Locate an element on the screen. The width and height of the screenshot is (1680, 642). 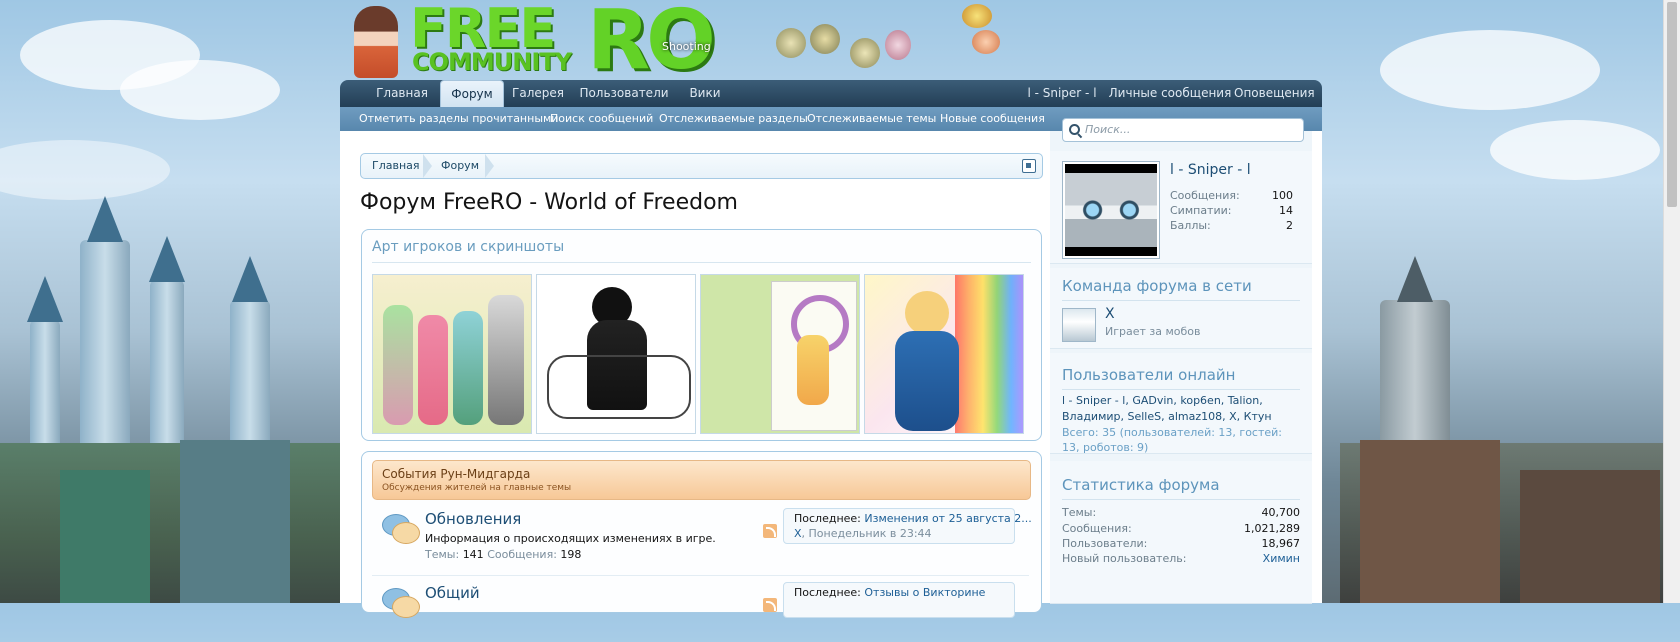
staff-member-name: X is located at coordinates (1110, 314).